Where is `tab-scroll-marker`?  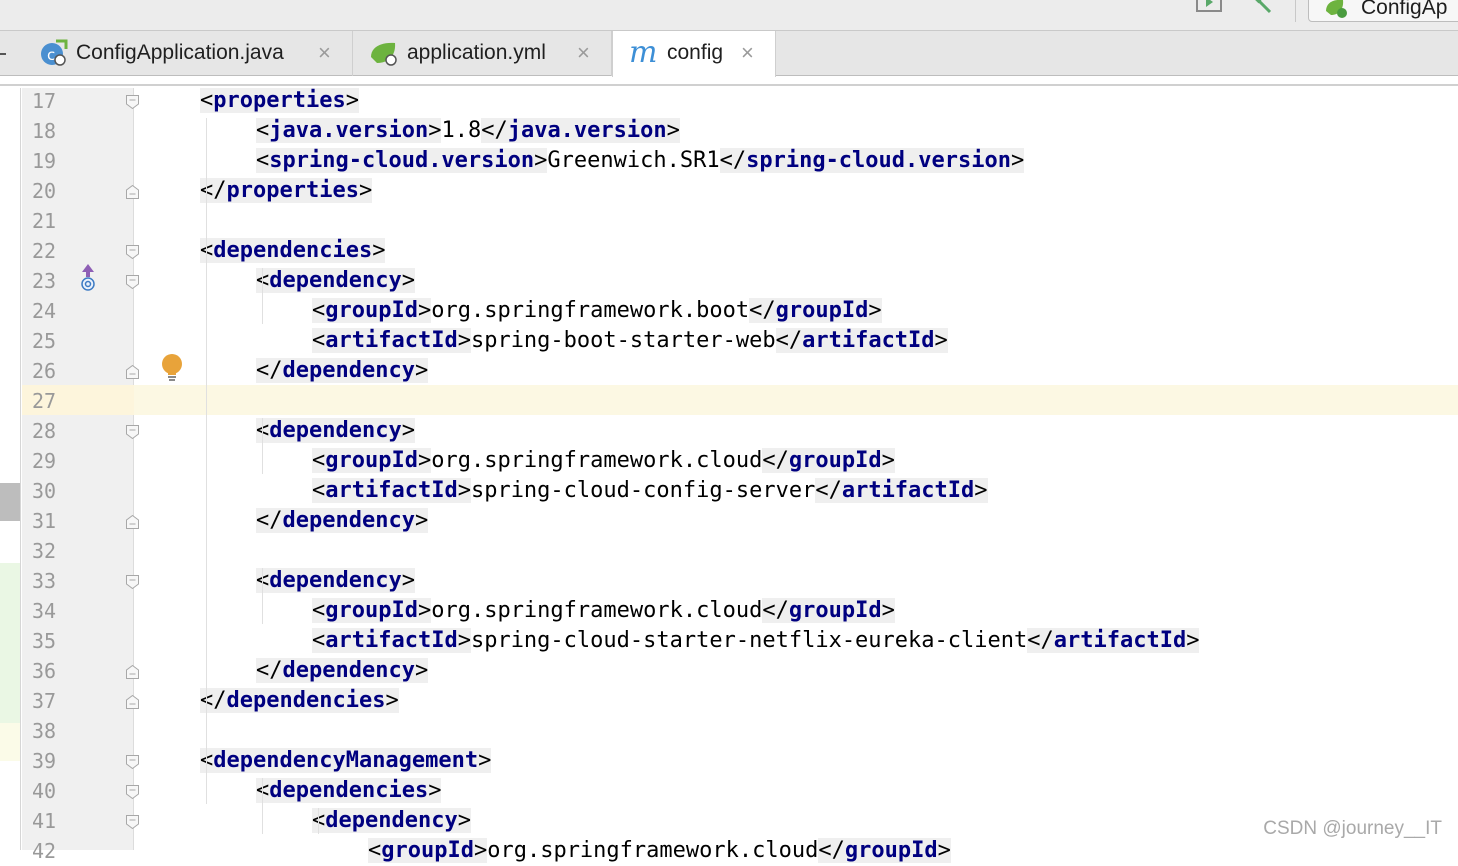
tab-scroll-marker is located at coordinates (3, 54).